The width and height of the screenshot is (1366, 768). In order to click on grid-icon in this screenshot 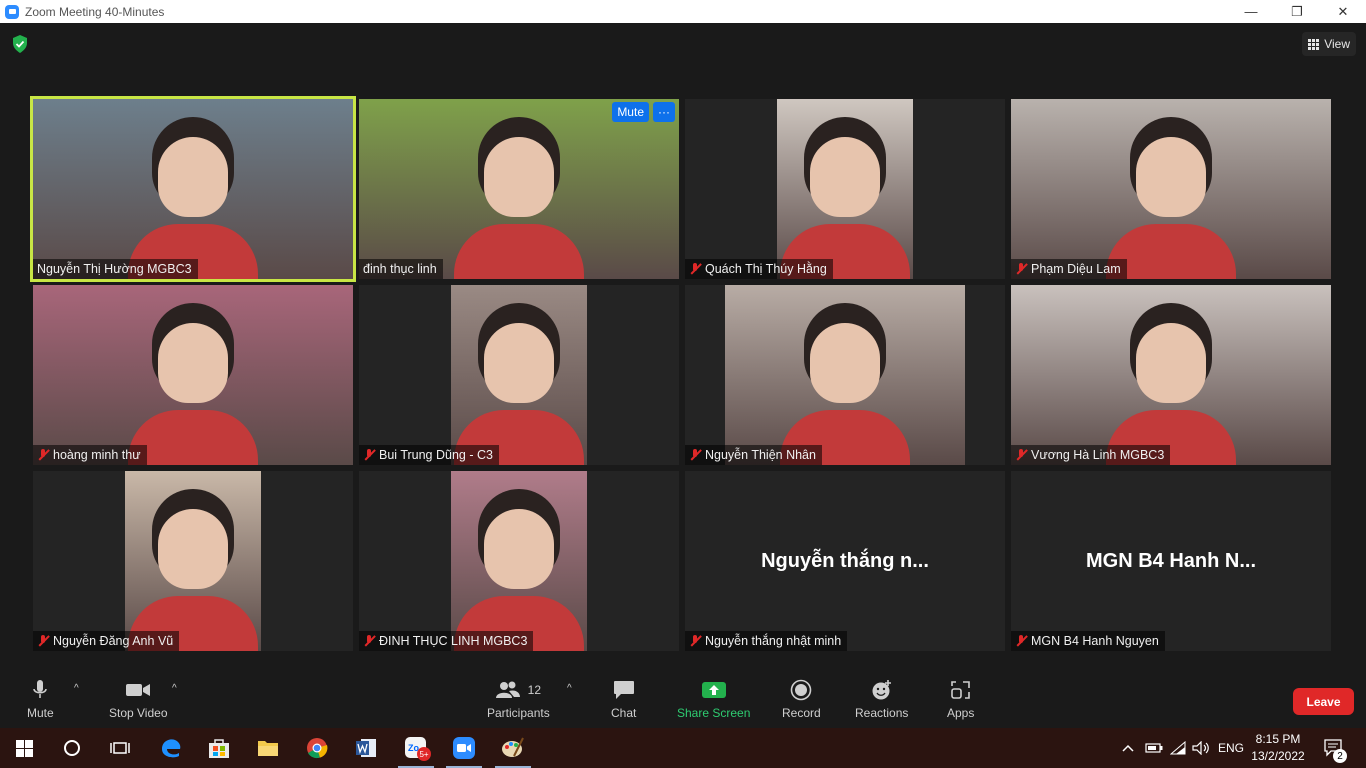, I will do `click(1314, 44)`.